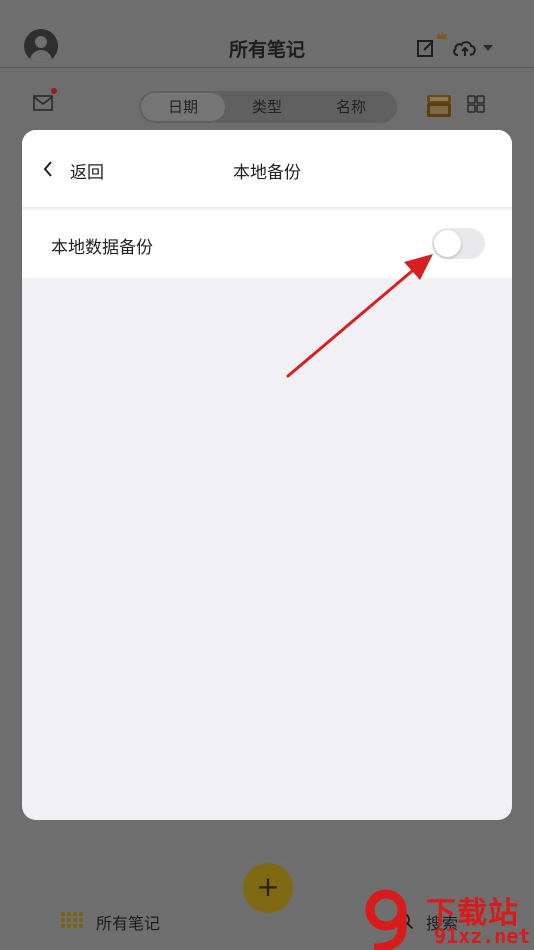 The width and height of the screenshot is (534, 950). What do you see at coordinates (359, 316) in the screenshot?
I see `annotation-arrow` at bounding box center [359, 316].